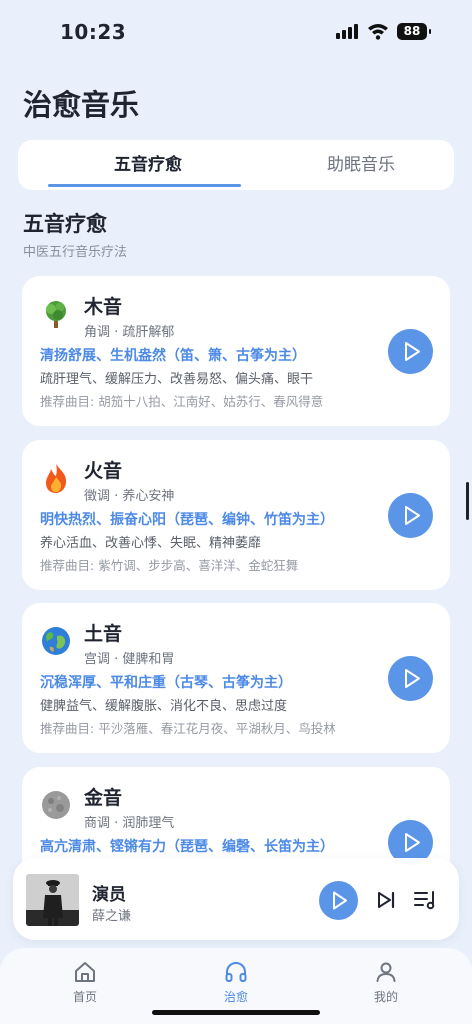 The image size is (472, 1024). I want to click on home-indicator, so click(236, 1012).